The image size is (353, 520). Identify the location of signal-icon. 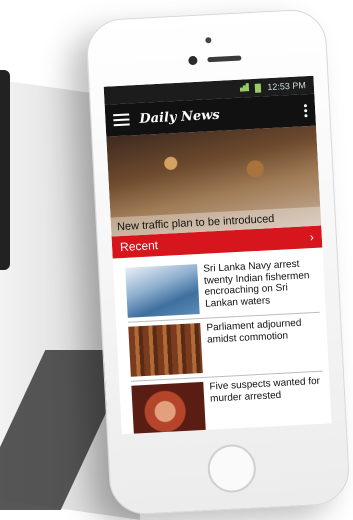
(245, 88).